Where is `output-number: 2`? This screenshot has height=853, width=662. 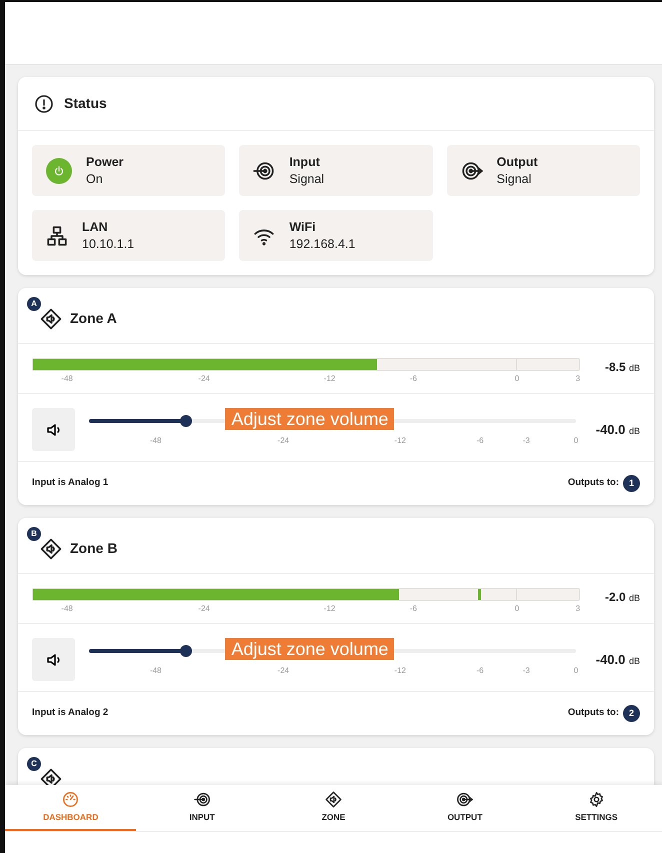 output-number: 2 is located at coordinates (631, 713).